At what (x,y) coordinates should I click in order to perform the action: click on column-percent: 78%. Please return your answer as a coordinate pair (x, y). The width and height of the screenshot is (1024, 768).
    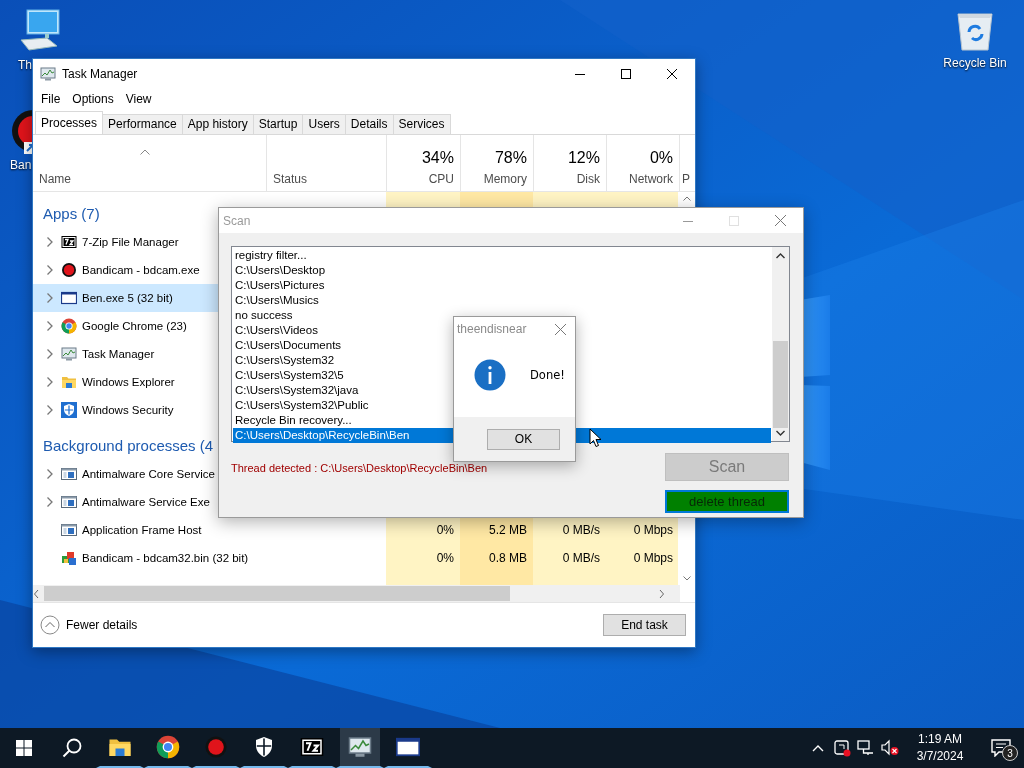
    Looking at the image, I should click on (510, 158).